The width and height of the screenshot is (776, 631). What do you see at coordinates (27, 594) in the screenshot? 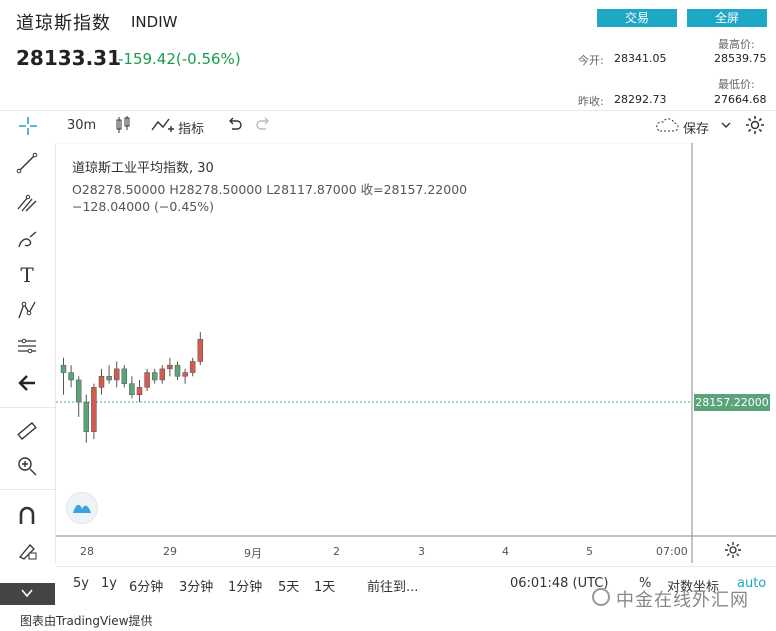
I see `hide-drawings-icon` at bounding box center [27, 594].